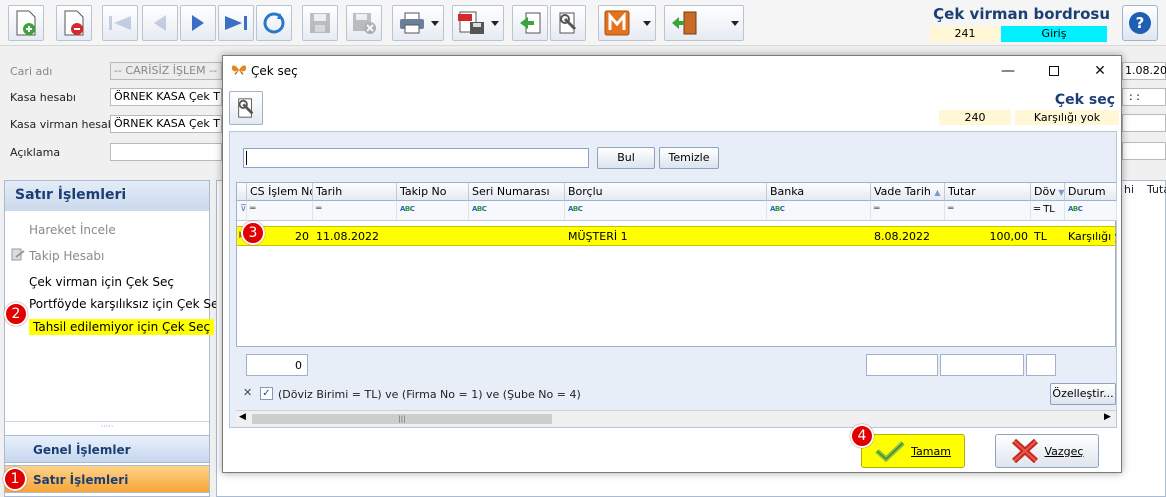  I want to click on scroll-left-icon: ◀, so click(242, 417).